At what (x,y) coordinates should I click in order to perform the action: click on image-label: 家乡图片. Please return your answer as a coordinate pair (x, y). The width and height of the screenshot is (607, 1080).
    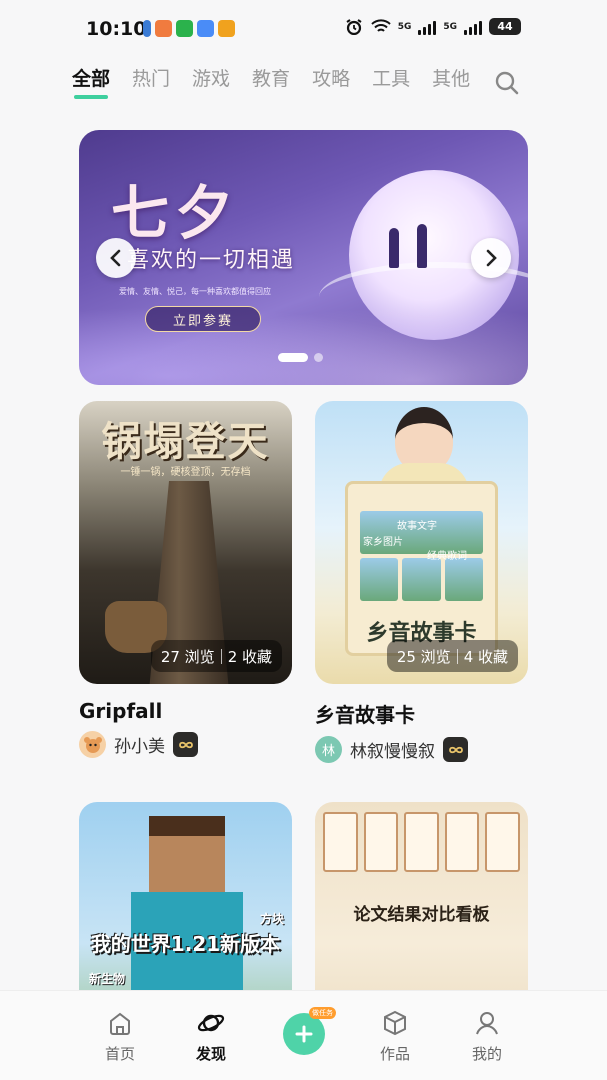
    Looking at the image, I should click on (383, 542).